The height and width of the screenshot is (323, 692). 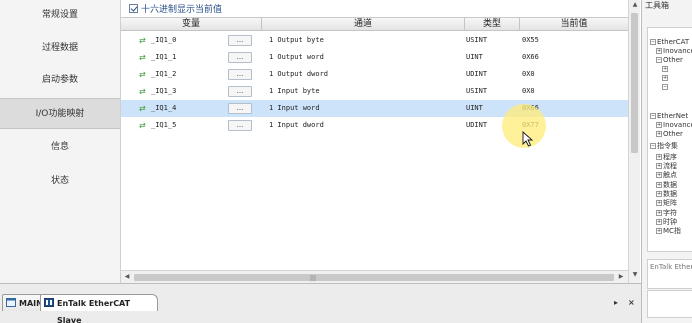 What do you see at coordinates (60, 181) in the screenshot?
I see `nav-item-5: 状态` at bounding box center [60, 181].